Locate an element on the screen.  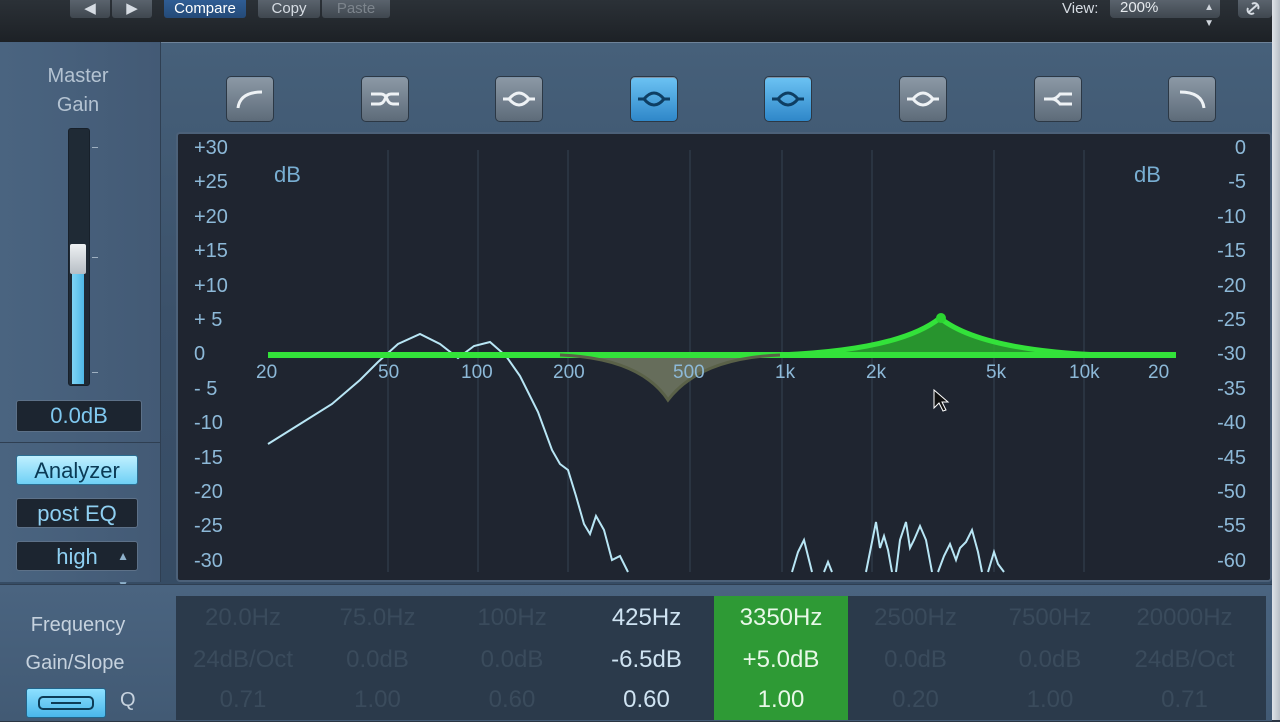
left-db-tick-label: + 5 is located at coordinates (208, 320).